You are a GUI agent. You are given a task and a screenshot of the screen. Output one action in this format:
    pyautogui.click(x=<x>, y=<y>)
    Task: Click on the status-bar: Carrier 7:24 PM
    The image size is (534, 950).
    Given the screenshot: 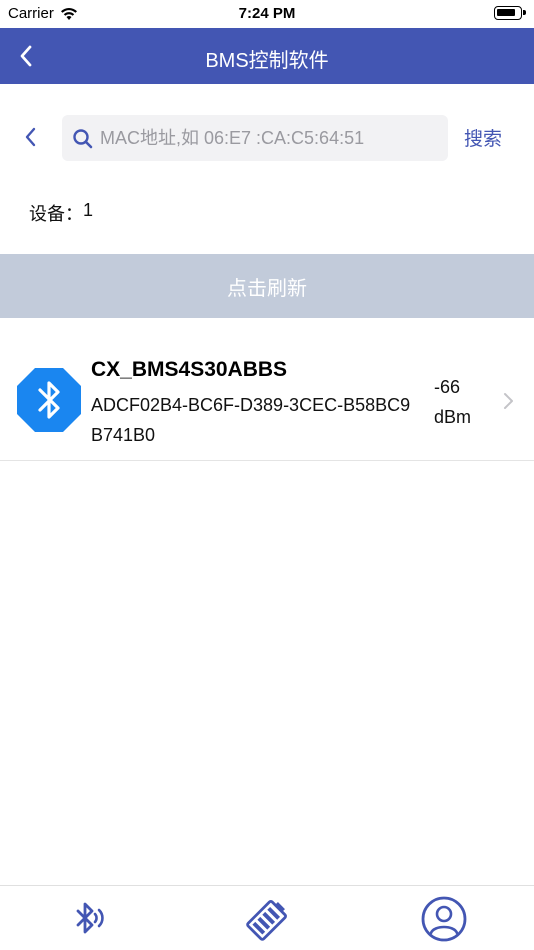 What is the action you would take?
    pyautogui.click(x=267, y=14)
    